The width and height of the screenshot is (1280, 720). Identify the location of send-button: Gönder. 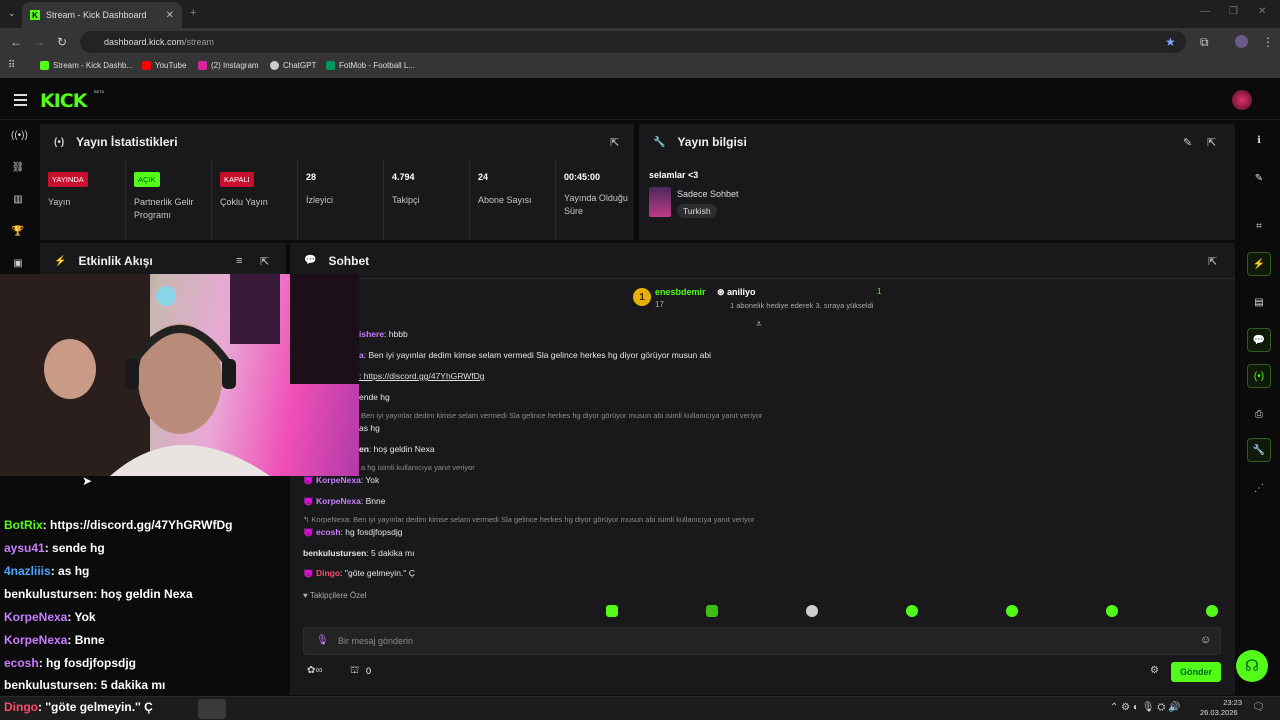
(1196, 672).